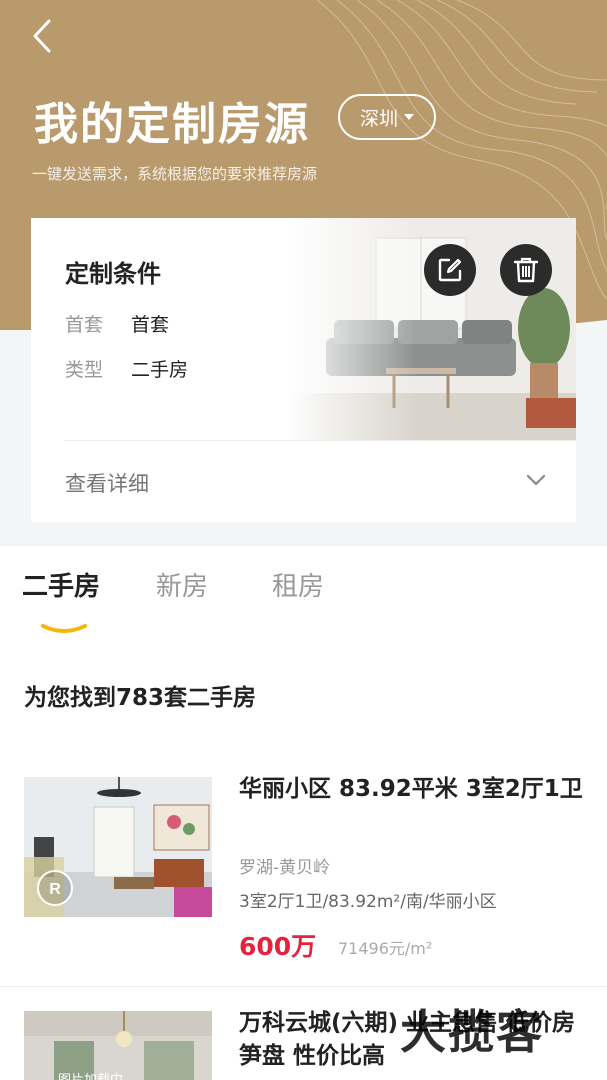  Describe the element at coordinates (126, 368) in the screenshot. I see `condition-row: 类型 二手房` at that location.